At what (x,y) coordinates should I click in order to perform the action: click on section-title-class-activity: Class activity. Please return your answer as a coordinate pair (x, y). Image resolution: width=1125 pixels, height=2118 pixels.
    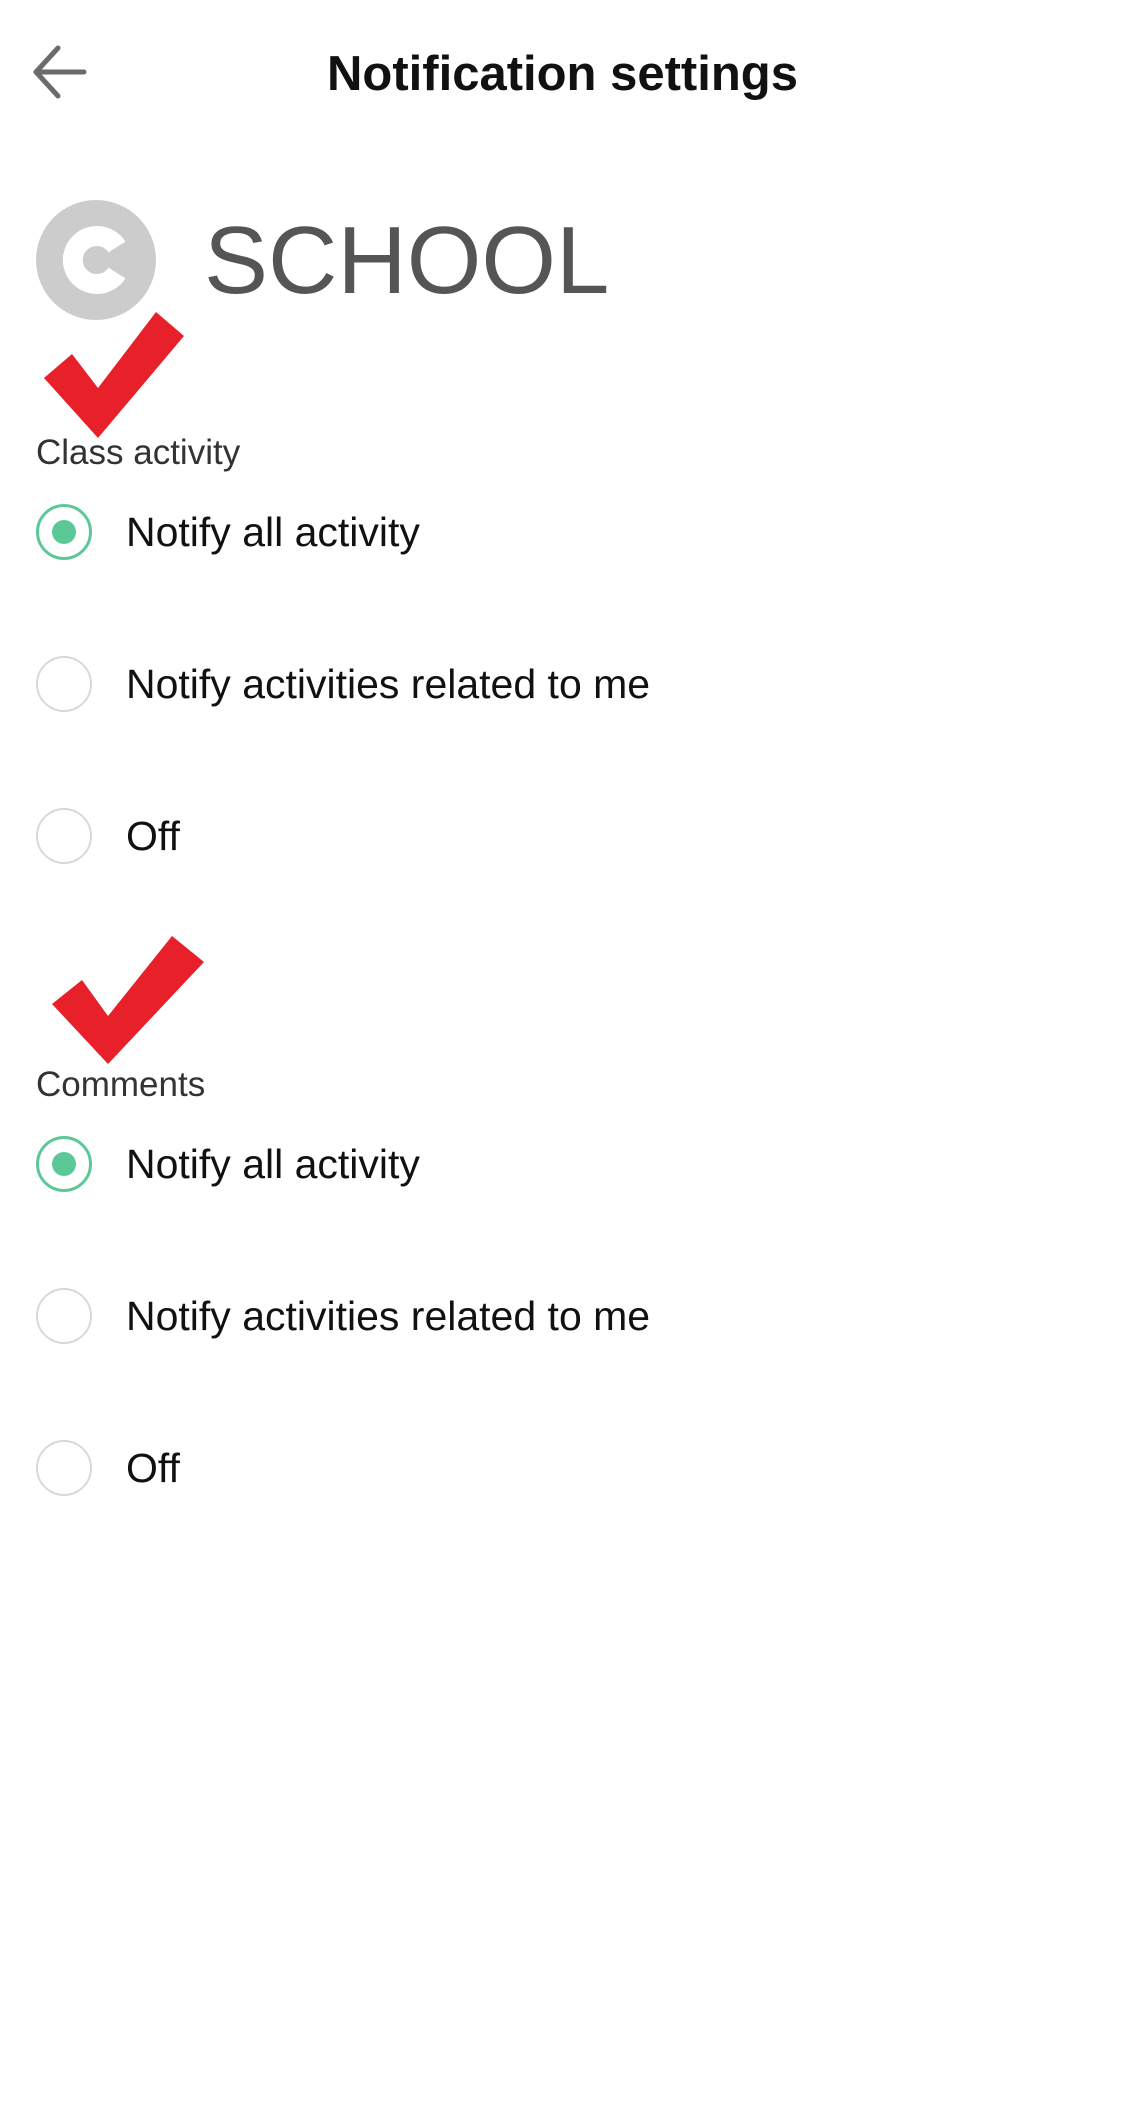
    Looking at the image, I should click on (138, 452).